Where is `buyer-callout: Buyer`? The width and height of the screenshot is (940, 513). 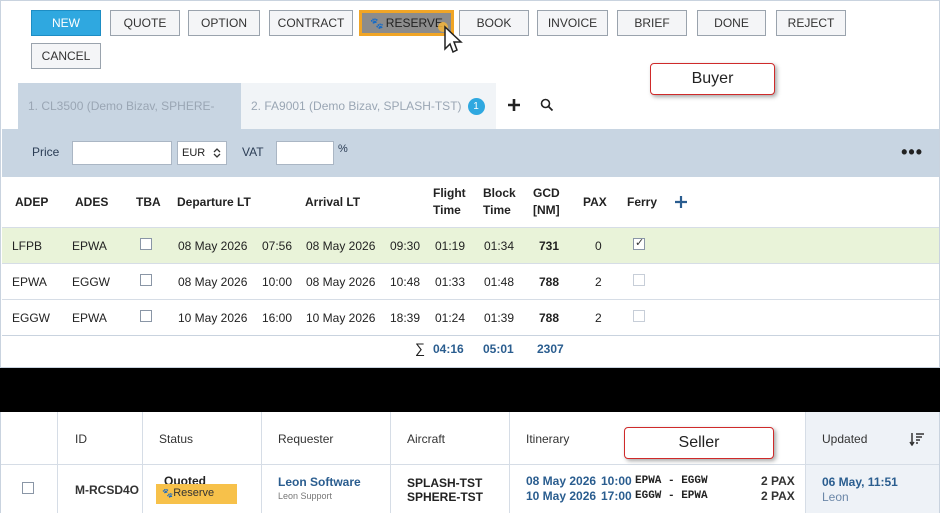
buyer-callout: Buyer is located at coordinates (712, 79).